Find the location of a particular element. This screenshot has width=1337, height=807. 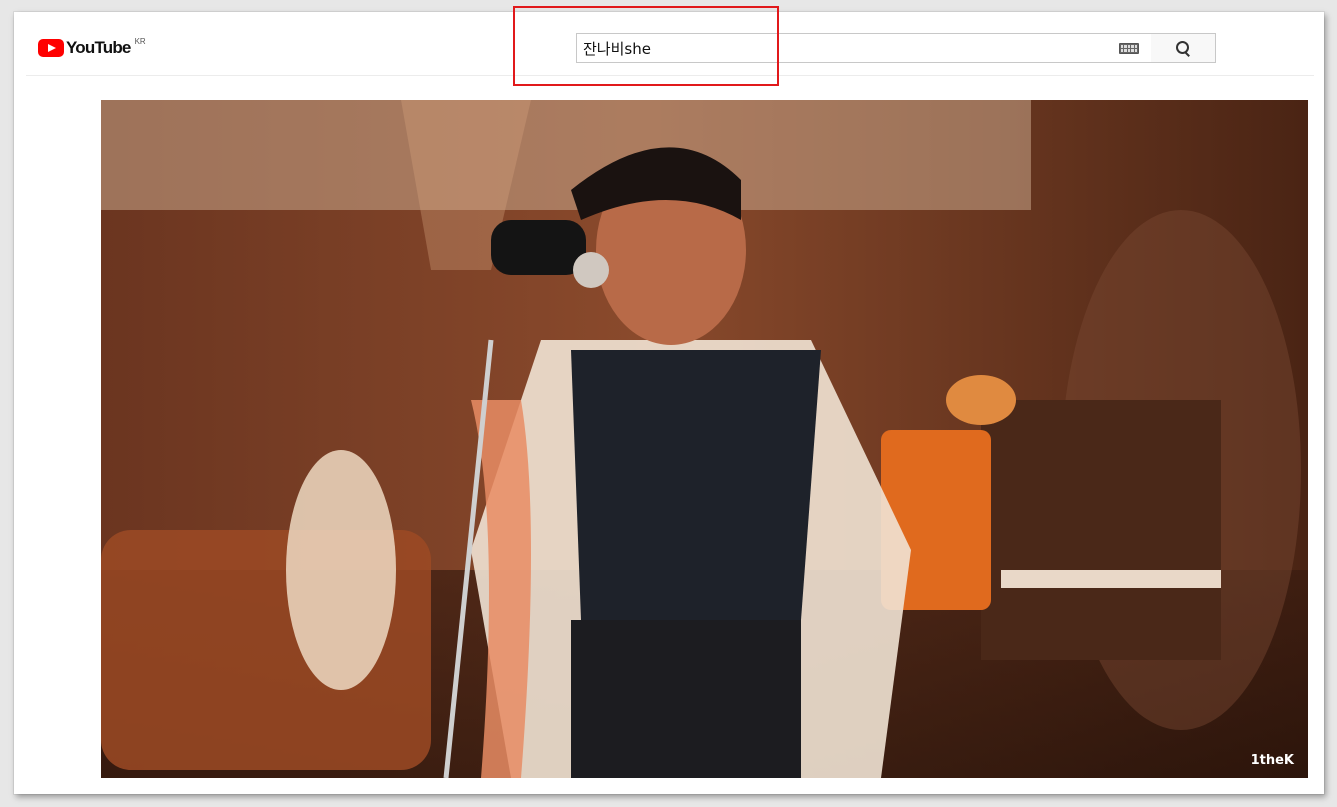

youtube-logo: YouTube KR is located at coordinates (92, 48).